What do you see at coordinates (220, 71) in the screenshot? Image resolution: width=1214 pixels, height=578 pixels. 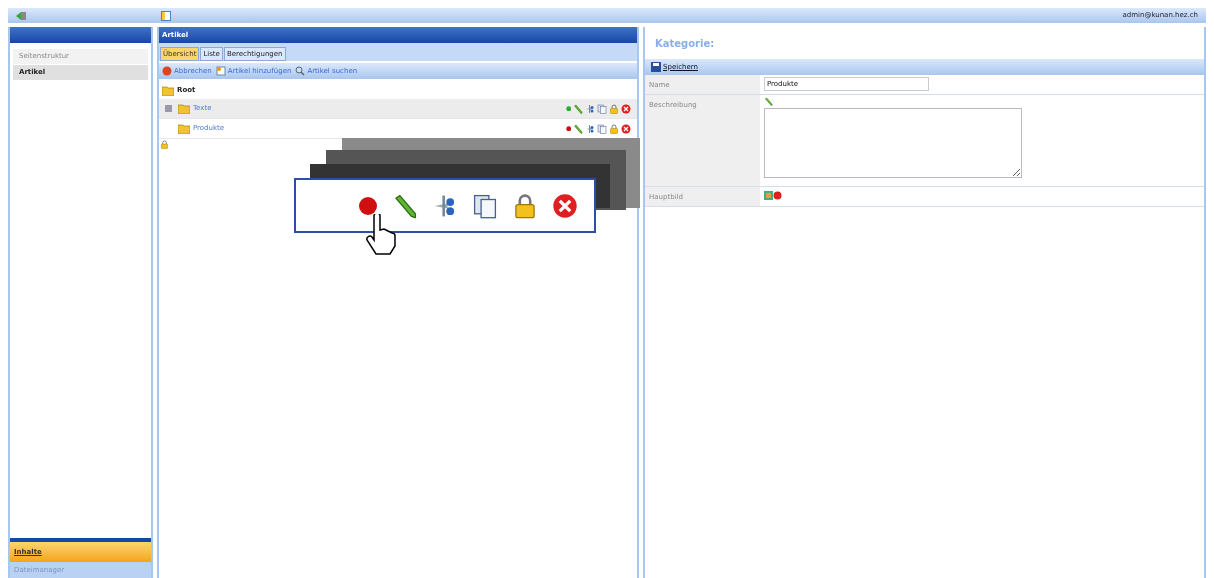 I see `page-add-icon` at bounding box center [220, 71].